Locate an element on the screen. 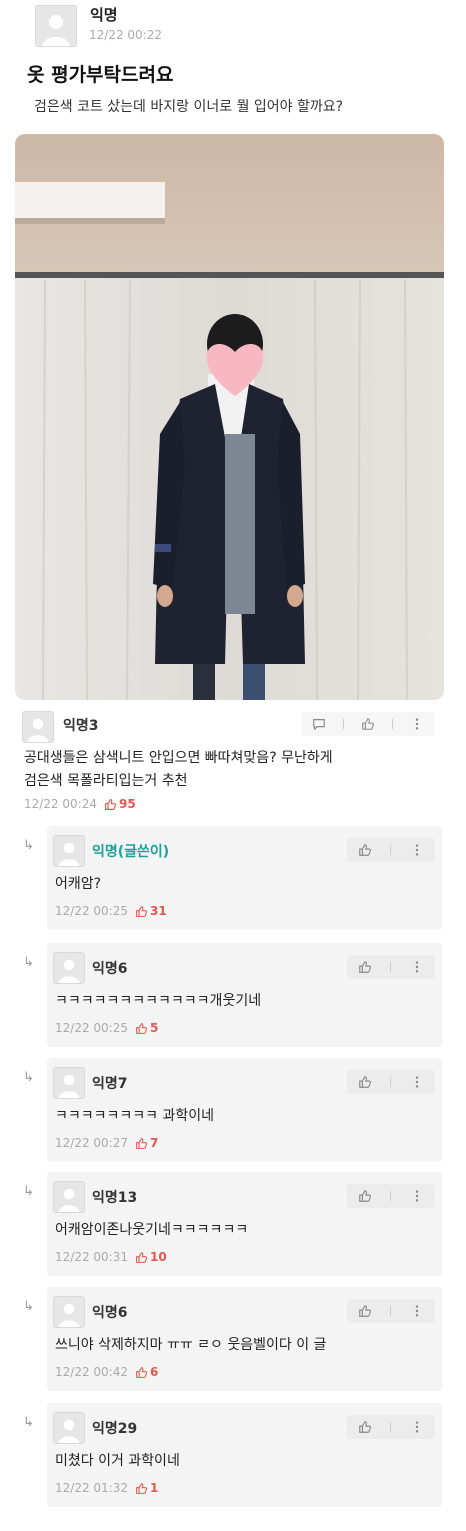 The image size is (466, 1531). post-author: 익명 is located at coordinates (104, 14).